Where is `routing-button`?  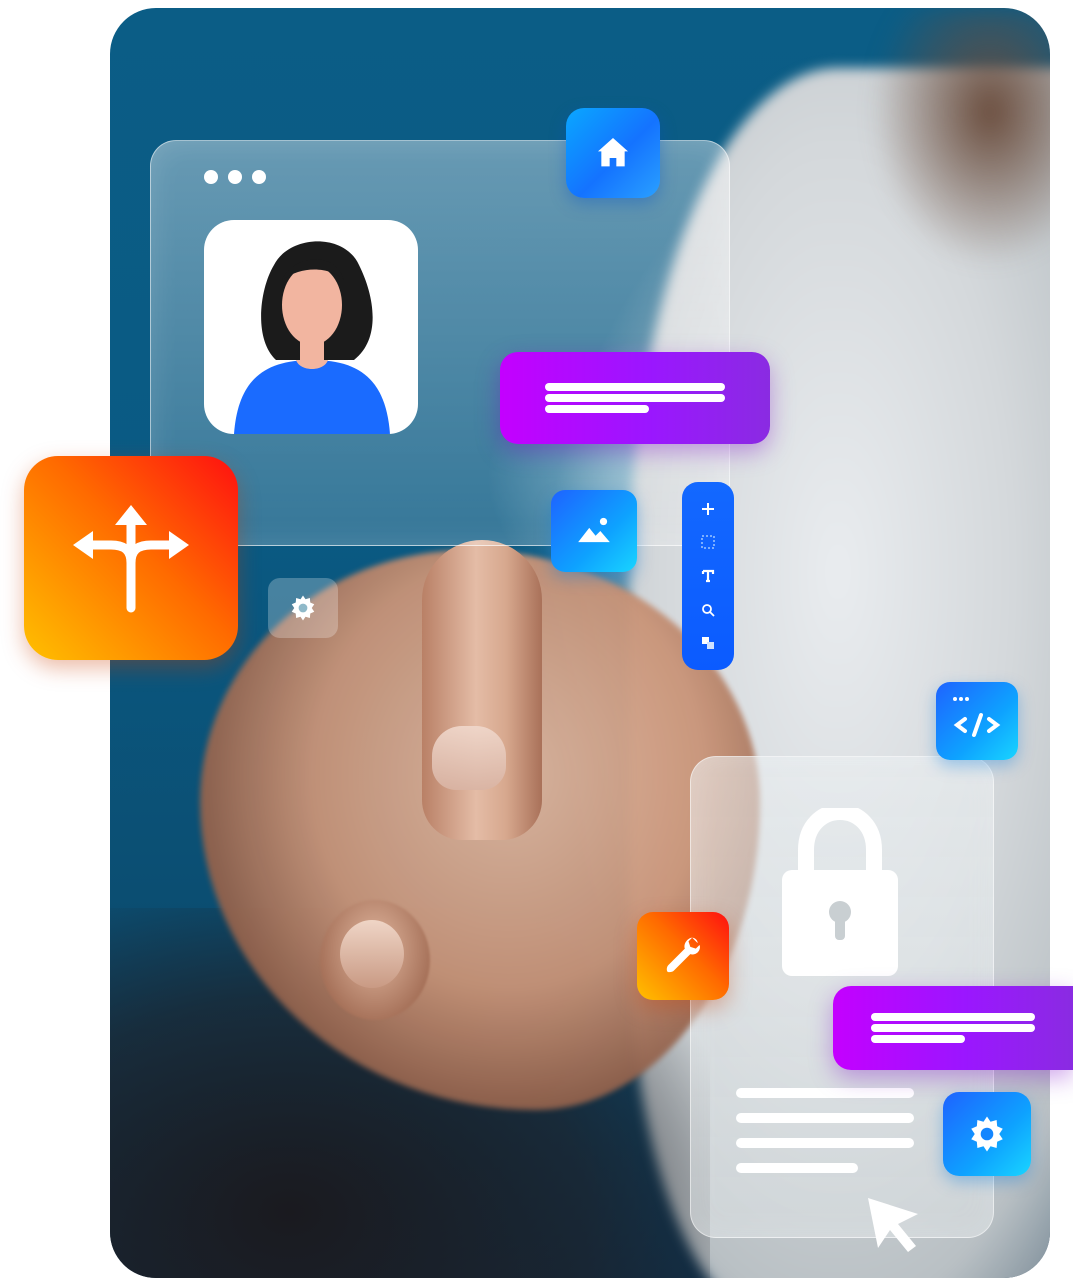 routing-button is located at coordinates (131, 558).